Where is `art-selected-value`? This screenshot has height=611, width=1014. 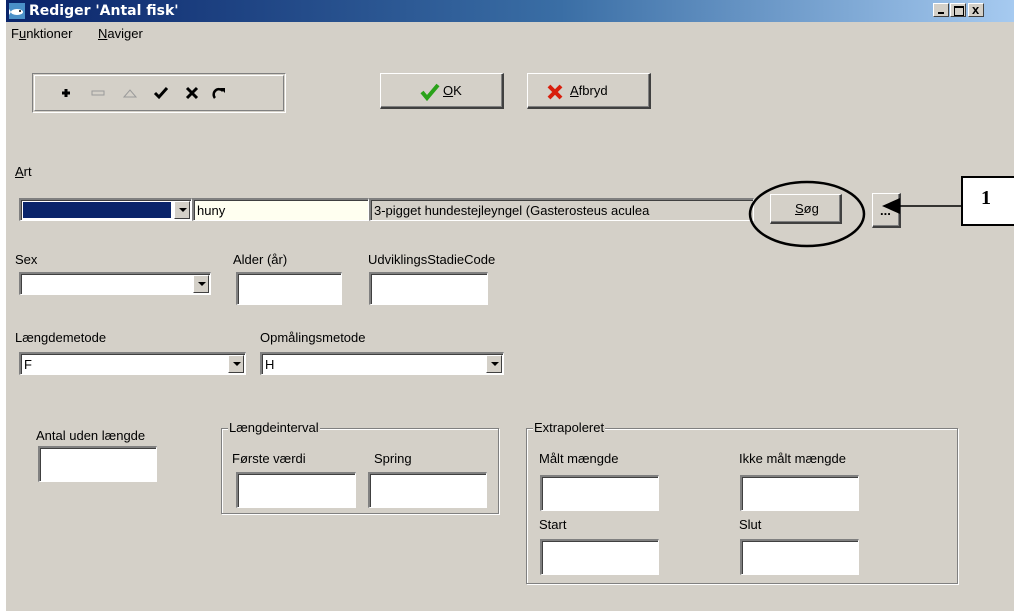 art-selected-value is located at coordinates (97, 210).